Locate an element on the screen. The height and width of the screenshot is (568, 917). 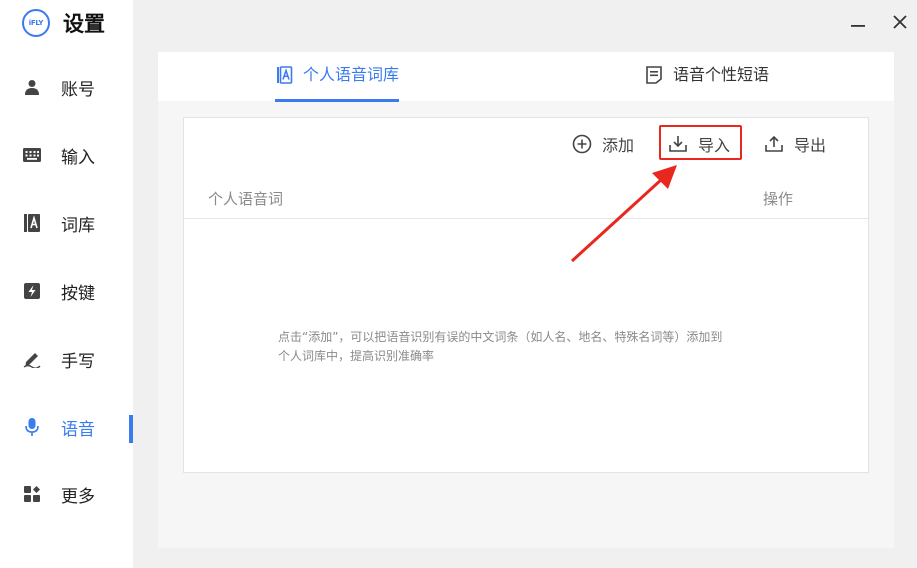
sidebar: iFLY 设置 账号 输入 词库 按键 手写 语音 更多 is located at coordinates (66, 284).